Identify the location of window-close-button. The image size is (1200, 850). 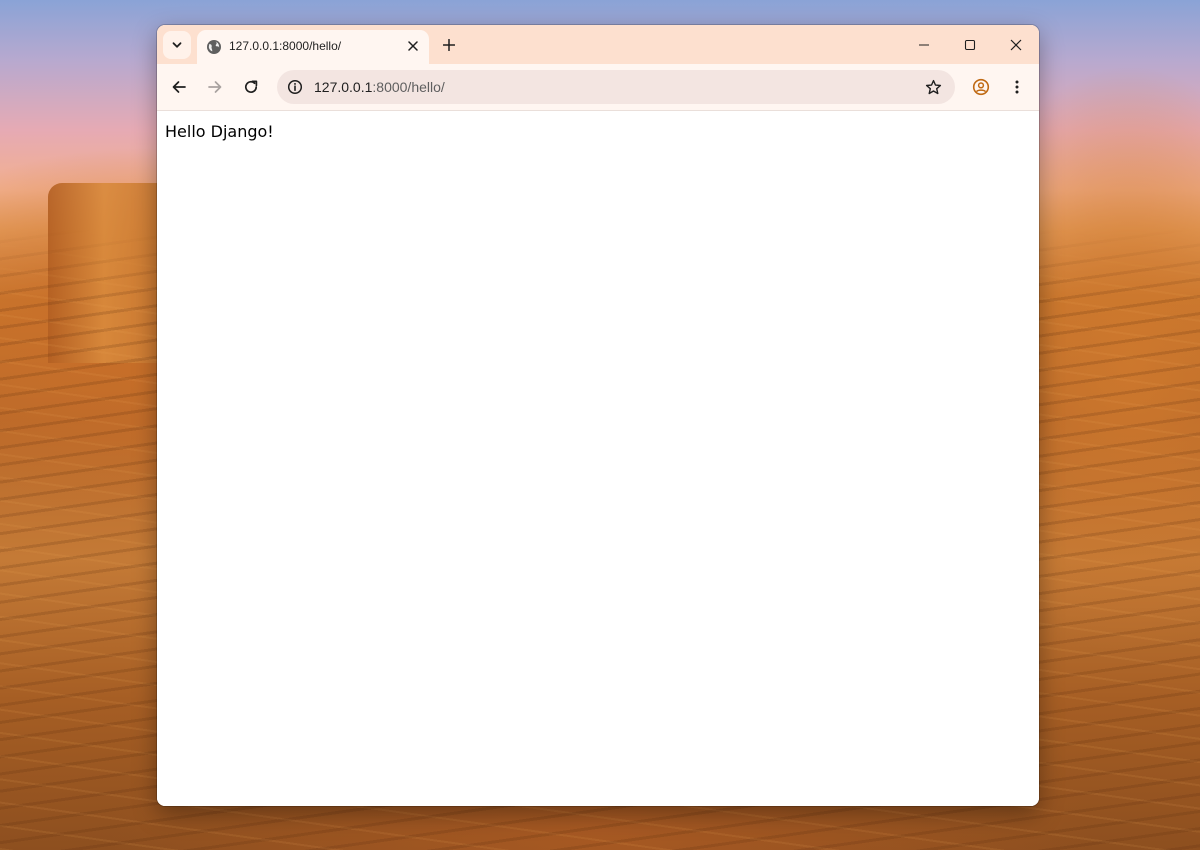
(1016, 44).